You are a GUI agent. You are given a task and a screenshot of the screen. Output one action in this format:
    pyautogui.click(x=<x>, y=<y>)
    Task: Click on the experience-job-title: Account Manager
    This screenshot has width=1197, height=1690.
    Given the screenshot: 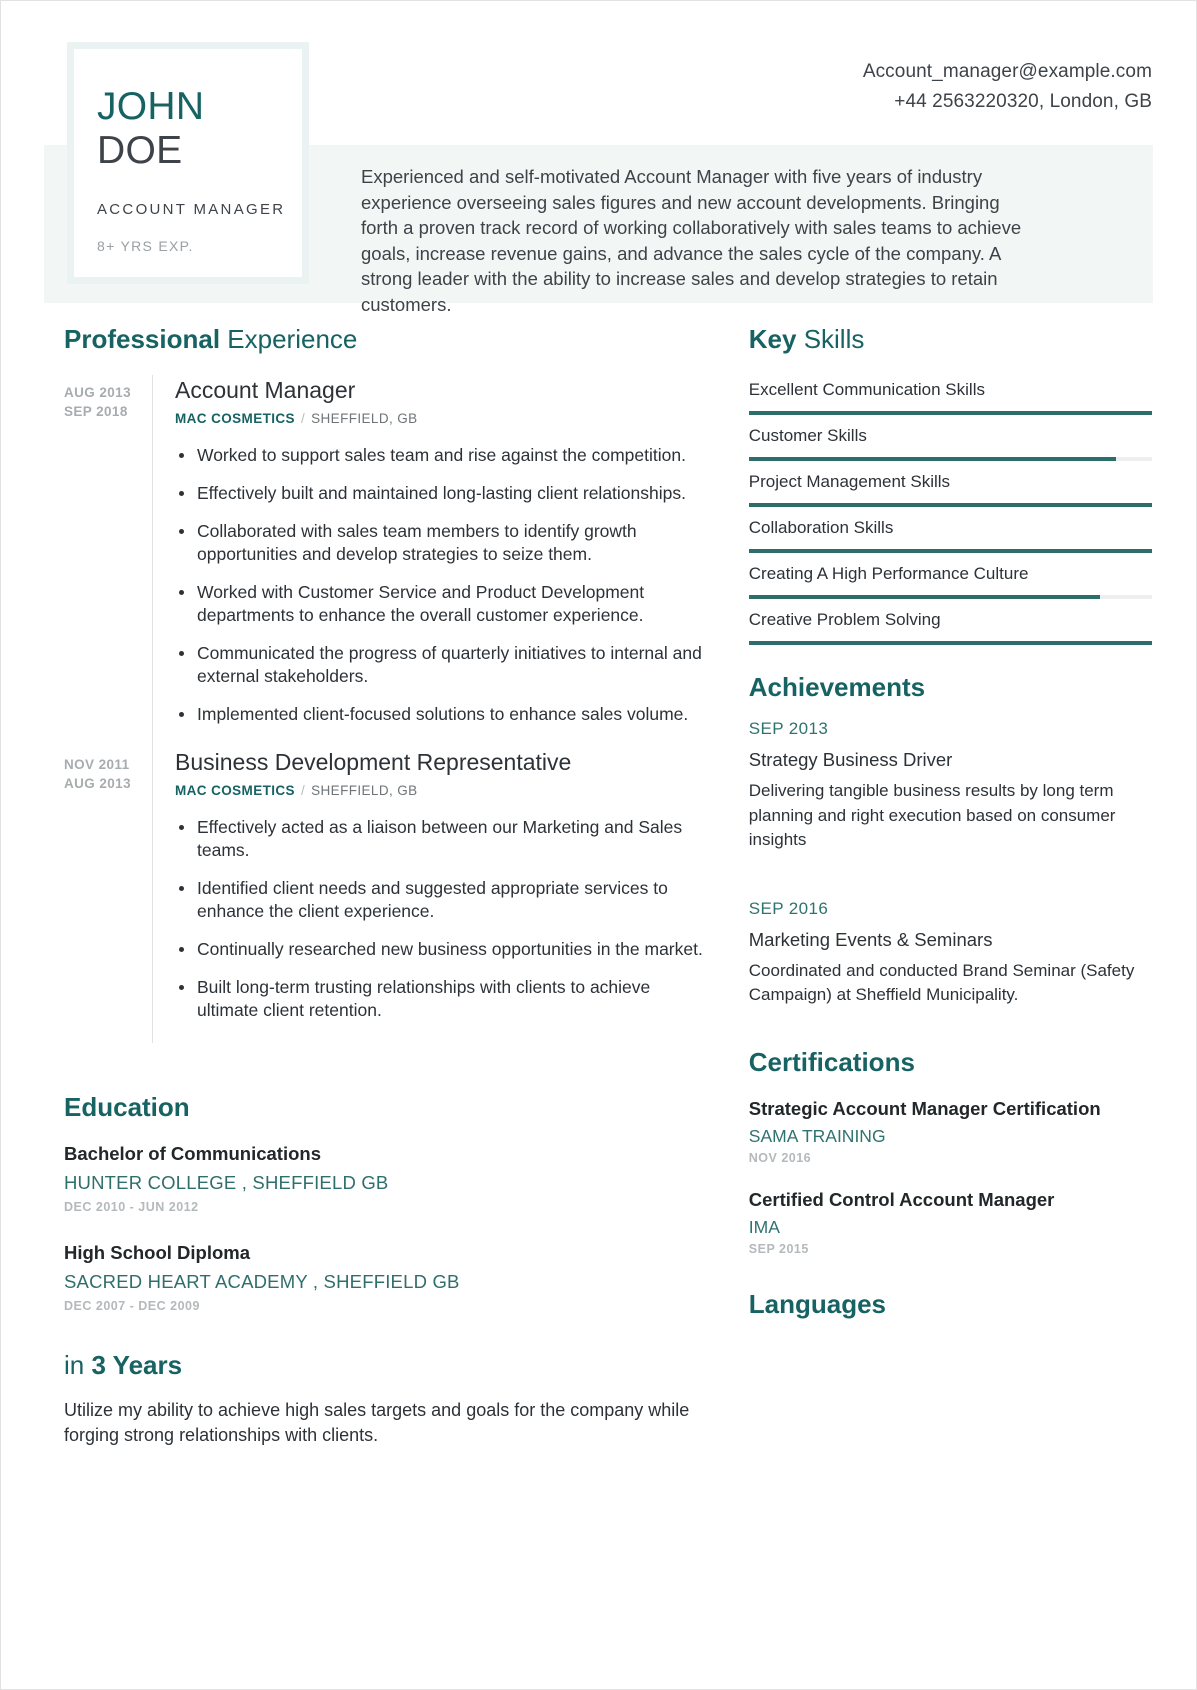 What is the action you would take?
    pyautogui.click(x=265, y=390)
    